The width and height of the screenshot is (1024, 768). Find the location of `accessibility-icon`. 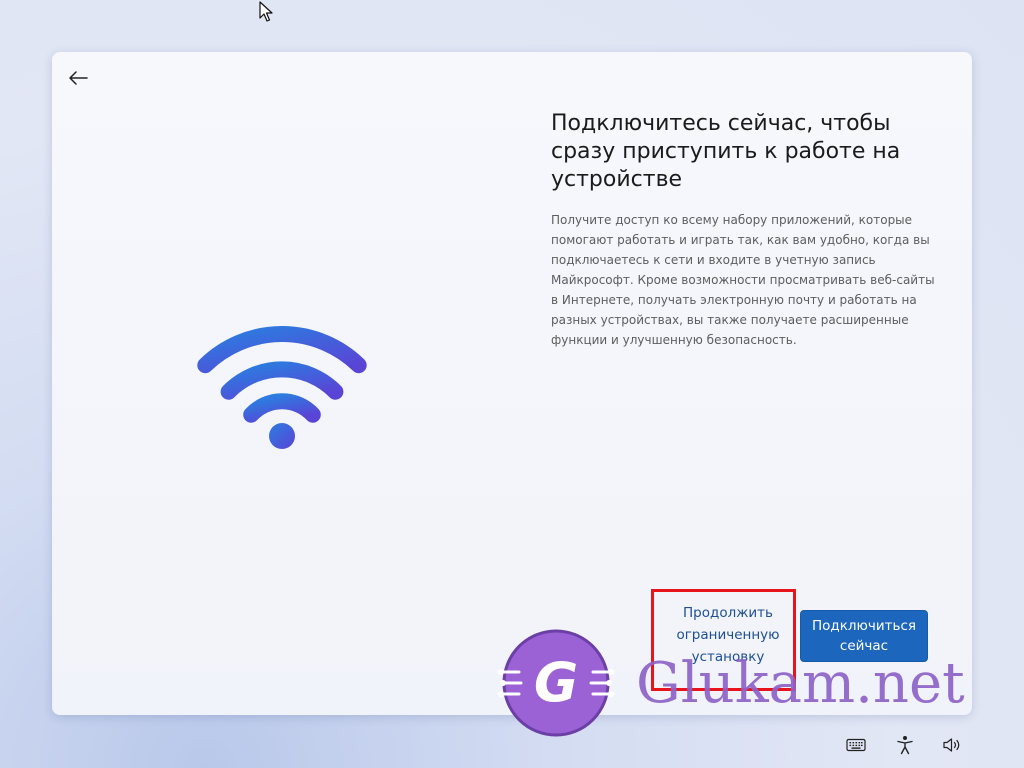

accessibility-icon is located at coordinates (905, 745).